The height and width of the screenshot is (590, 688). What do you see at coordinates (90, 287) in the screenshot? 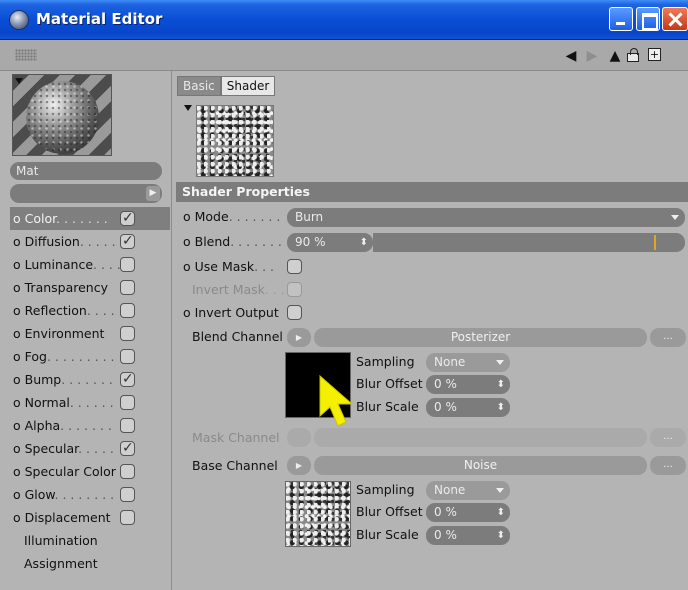
I see `channel-item-transparency: o Transparency` at bounding box center [90, 287].